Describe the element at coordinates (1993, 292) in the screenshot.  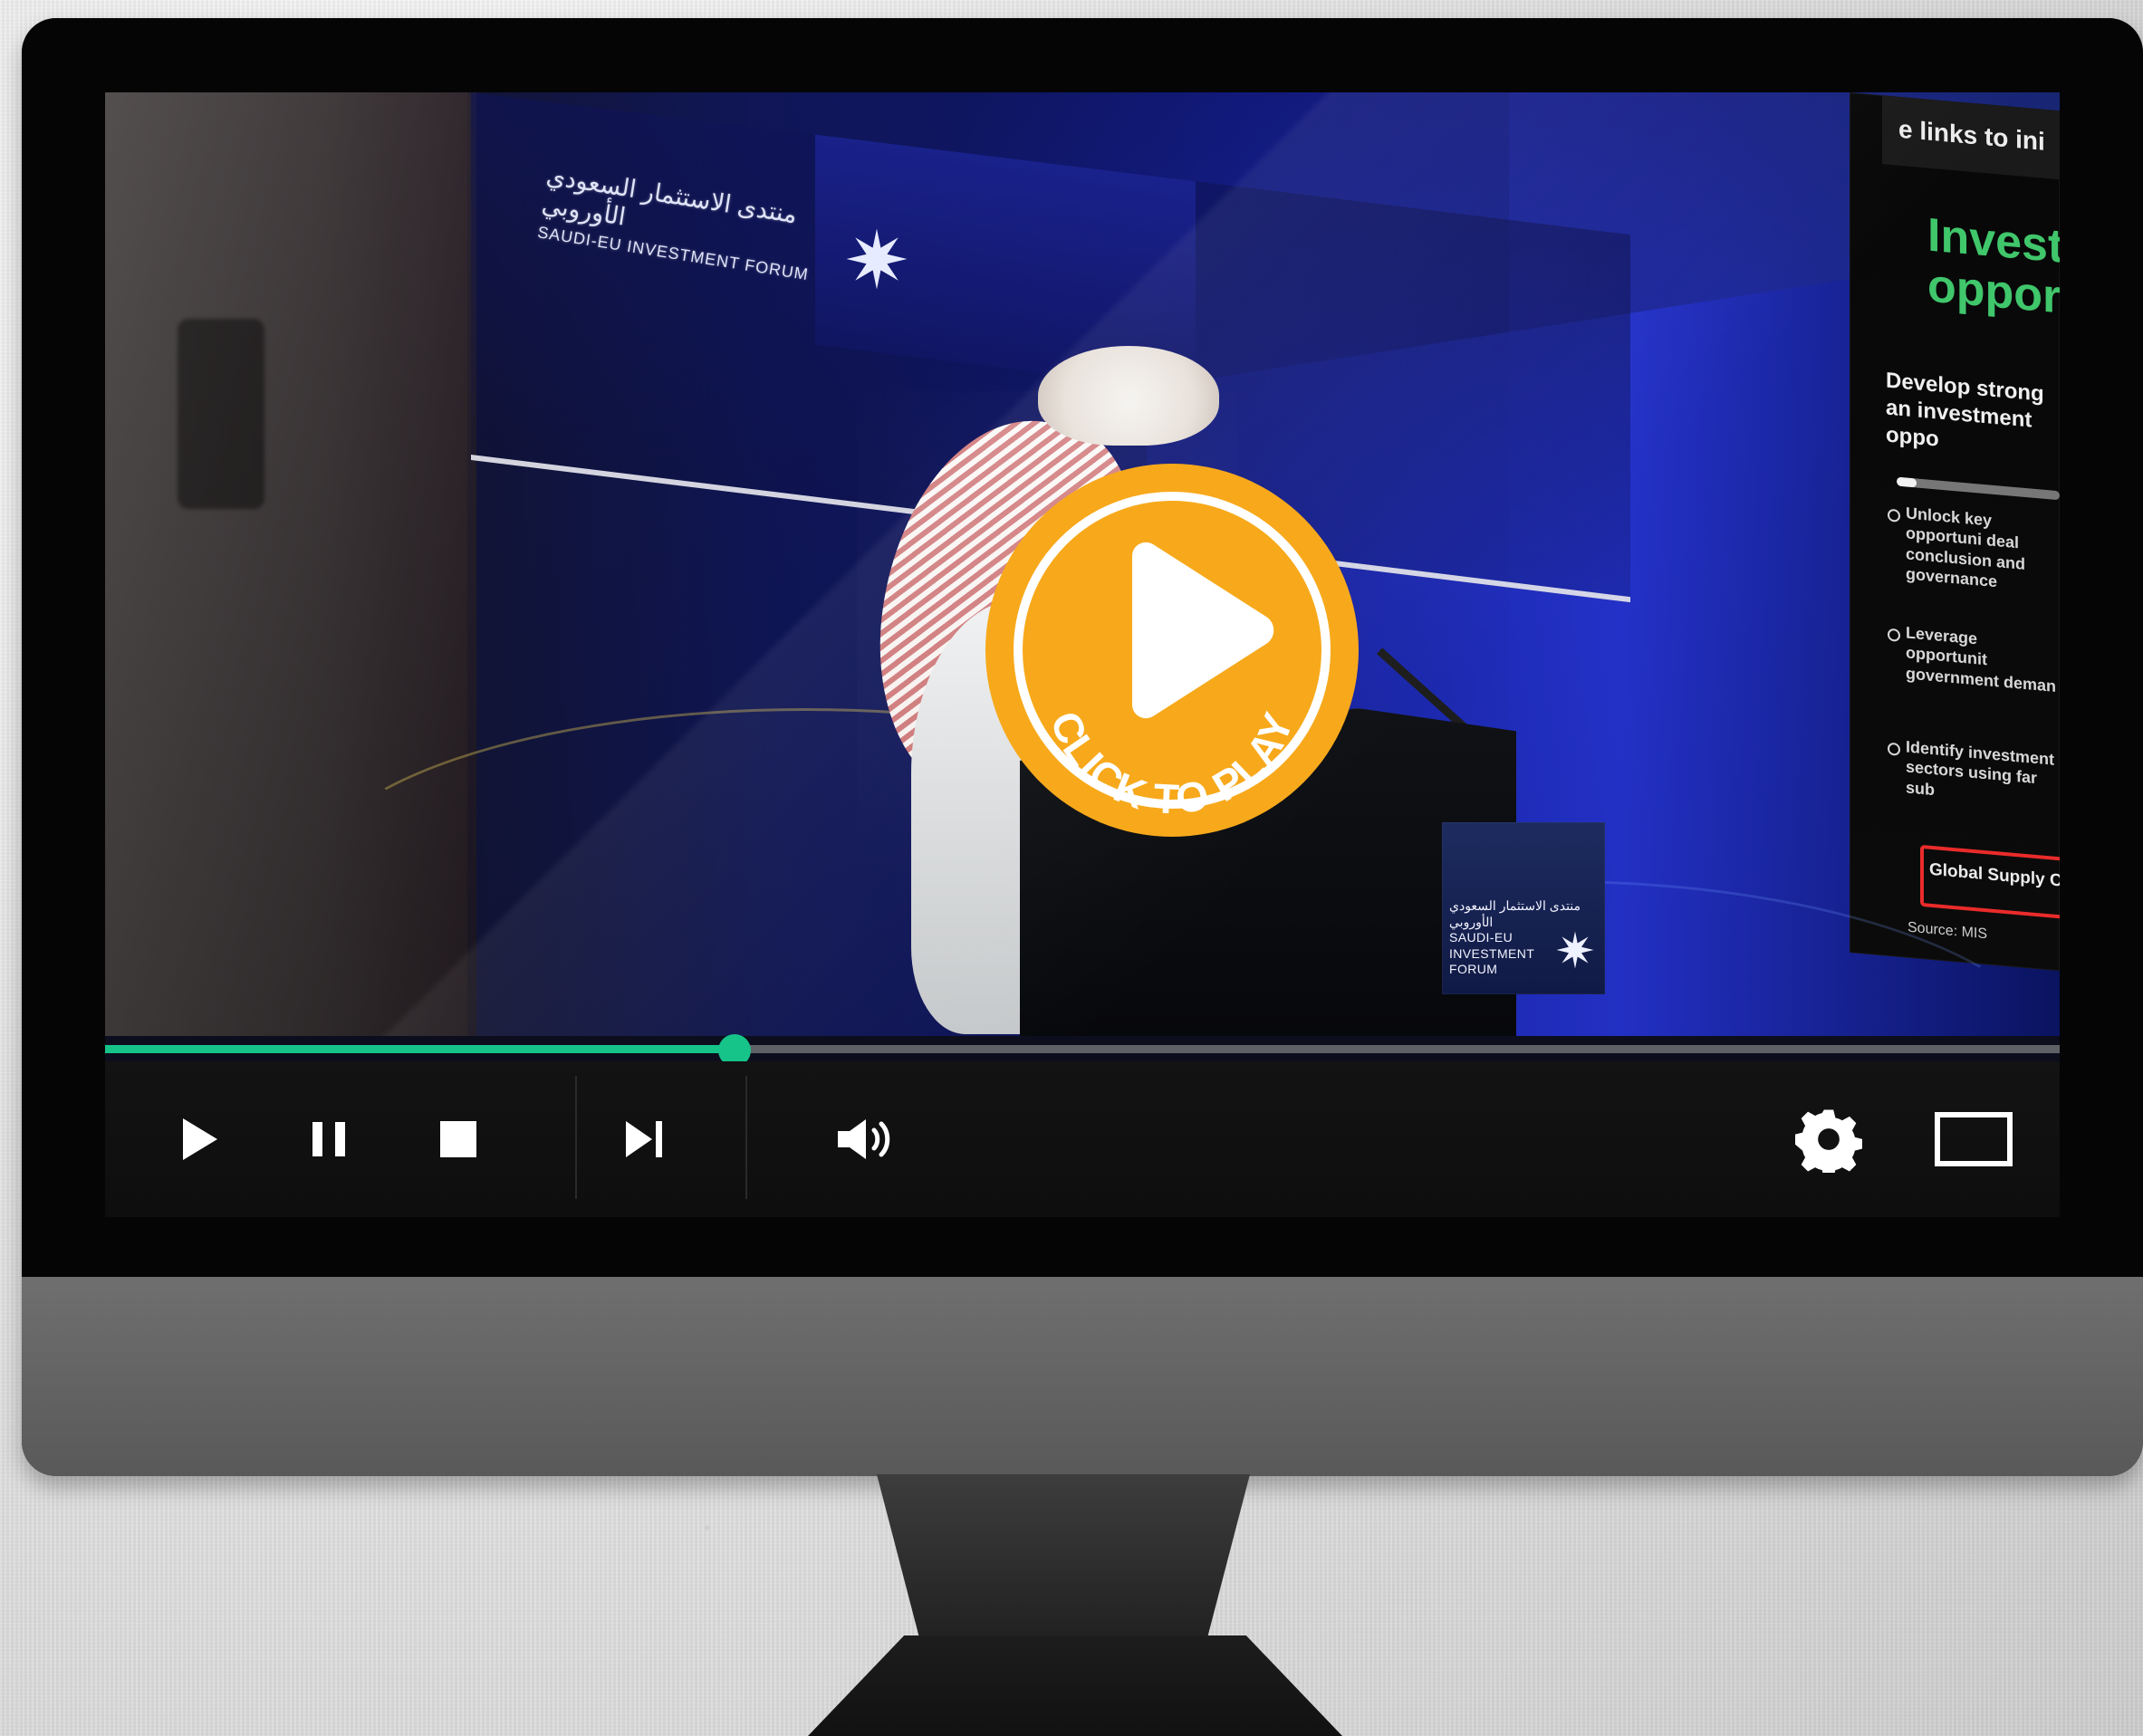
I see `slide-heading-line-2: opport` at that location.